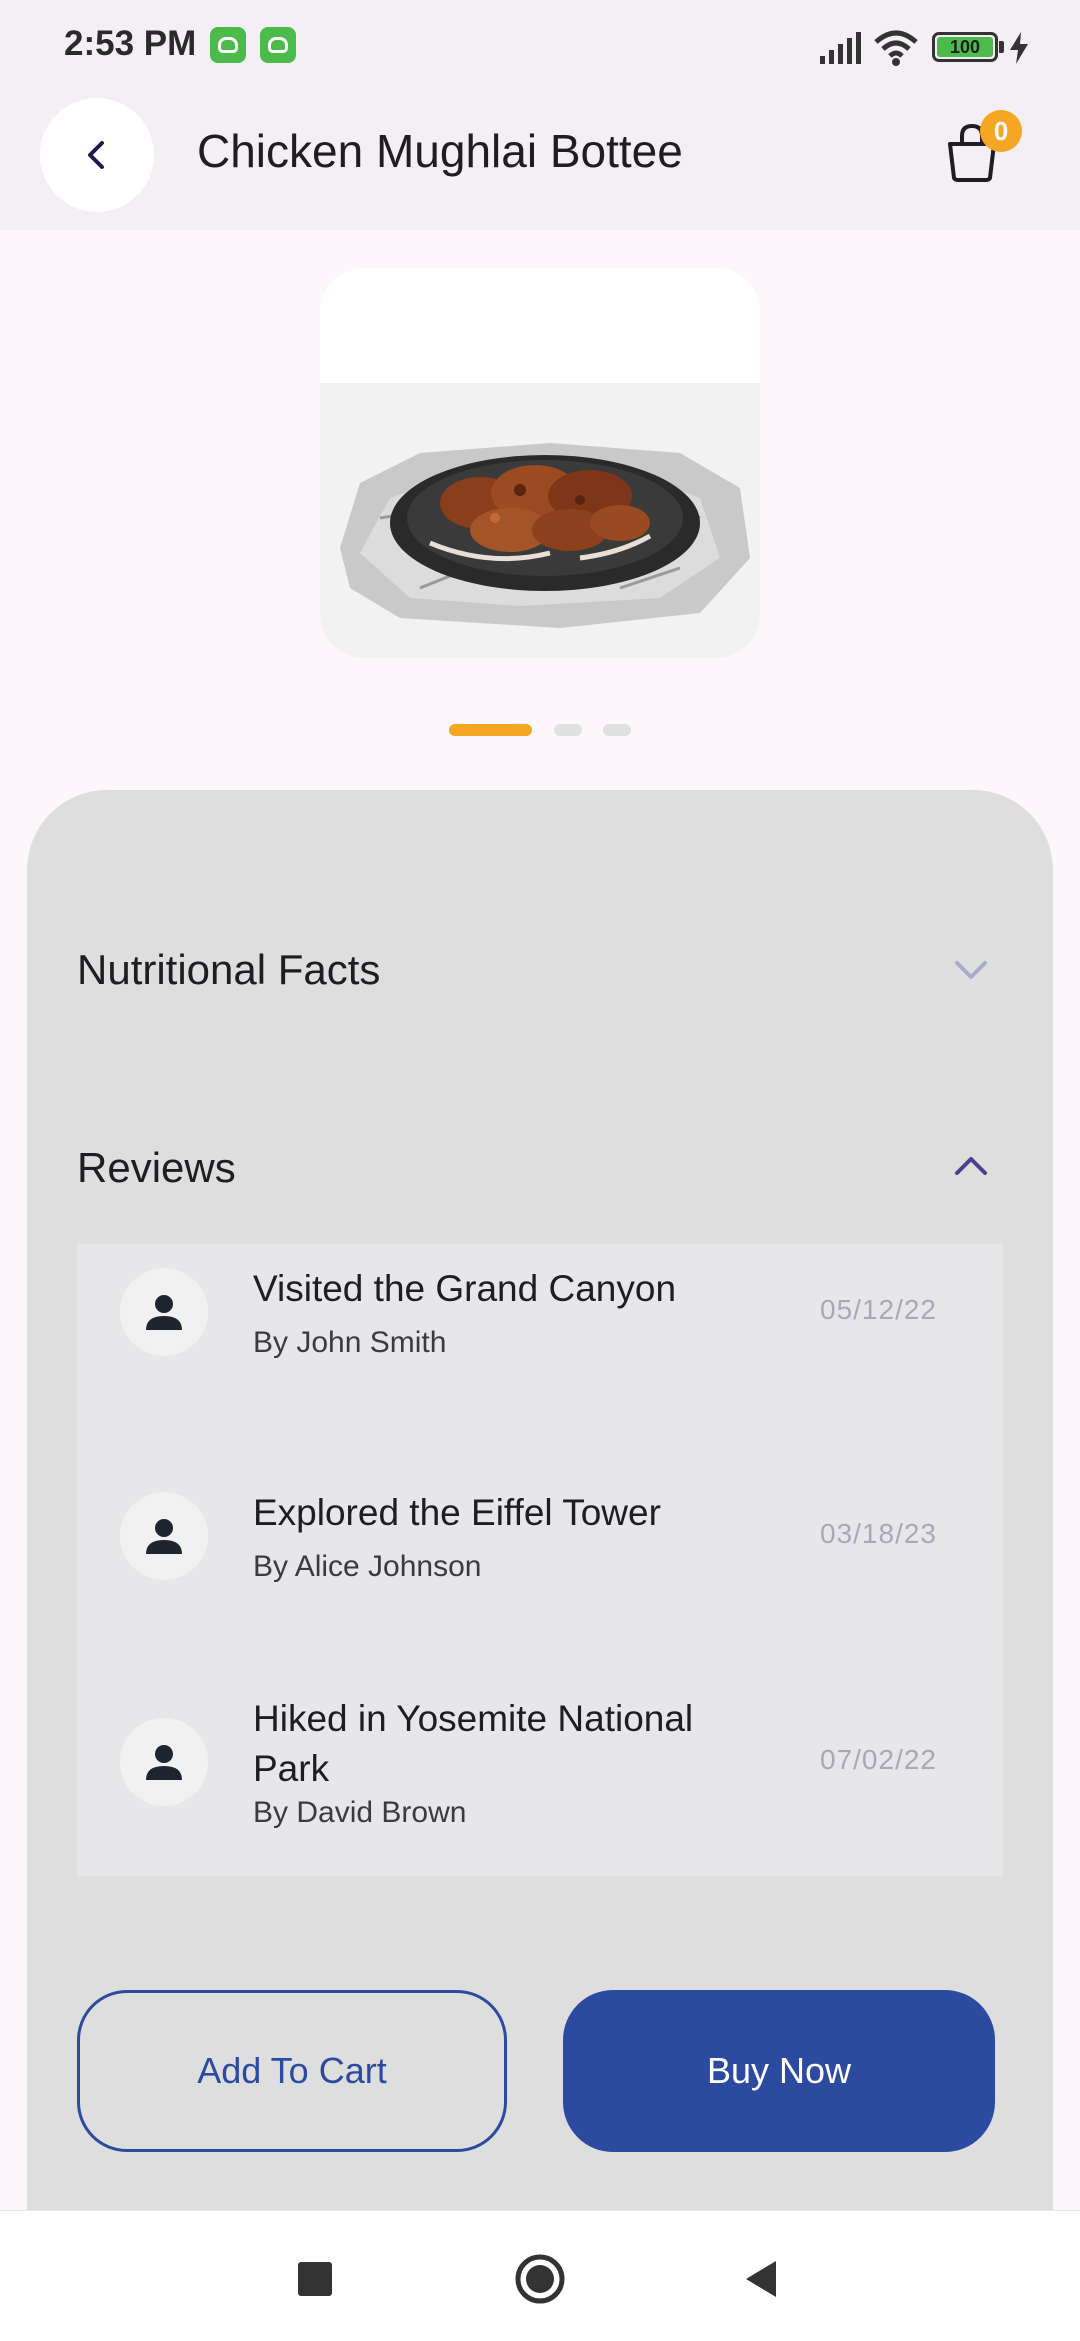 This screenshot has width=1080, height=2341. What do you see at coordinates (840, 48) in the screenshot?
I see `signal-icon` at bounding box center [840, 48].